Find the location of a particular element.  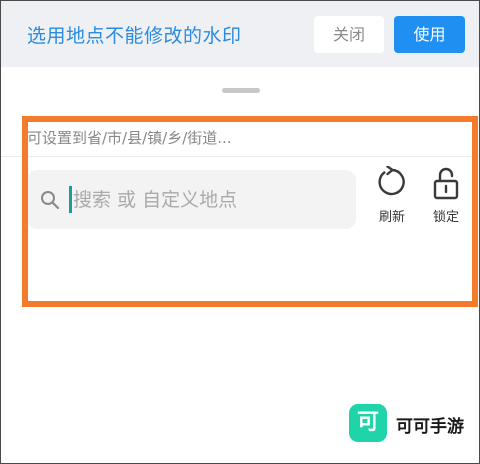

use-button: 使用 is located at coordinates (429, 34).